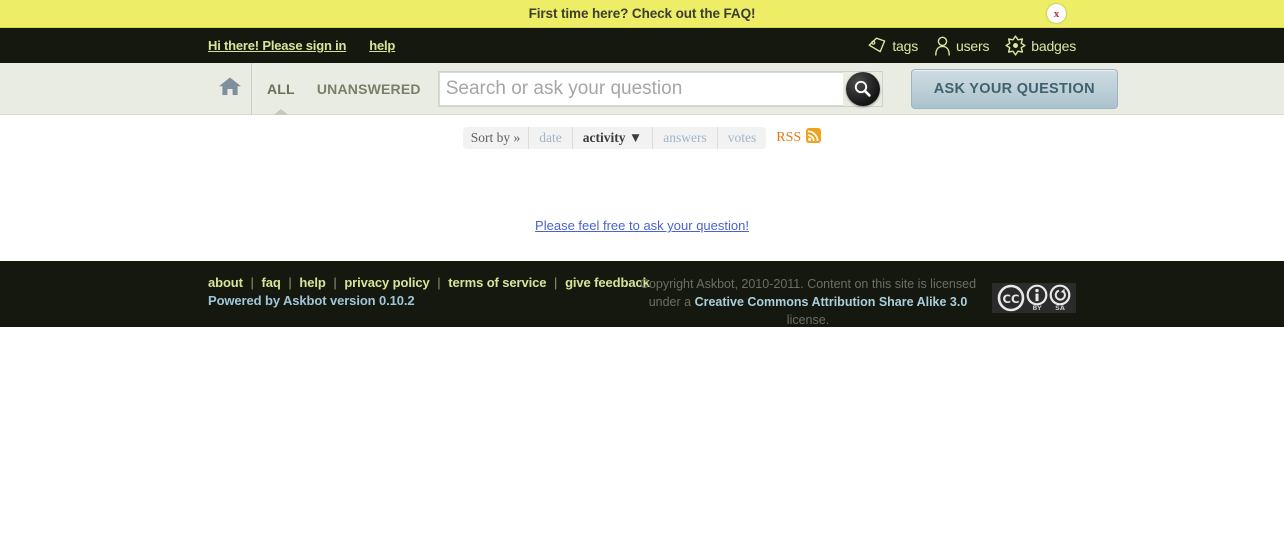  What do you see at coordinates (281, 89) in the screenshot?
I see `tab-all: ALL` at bounding box center [281, 89].